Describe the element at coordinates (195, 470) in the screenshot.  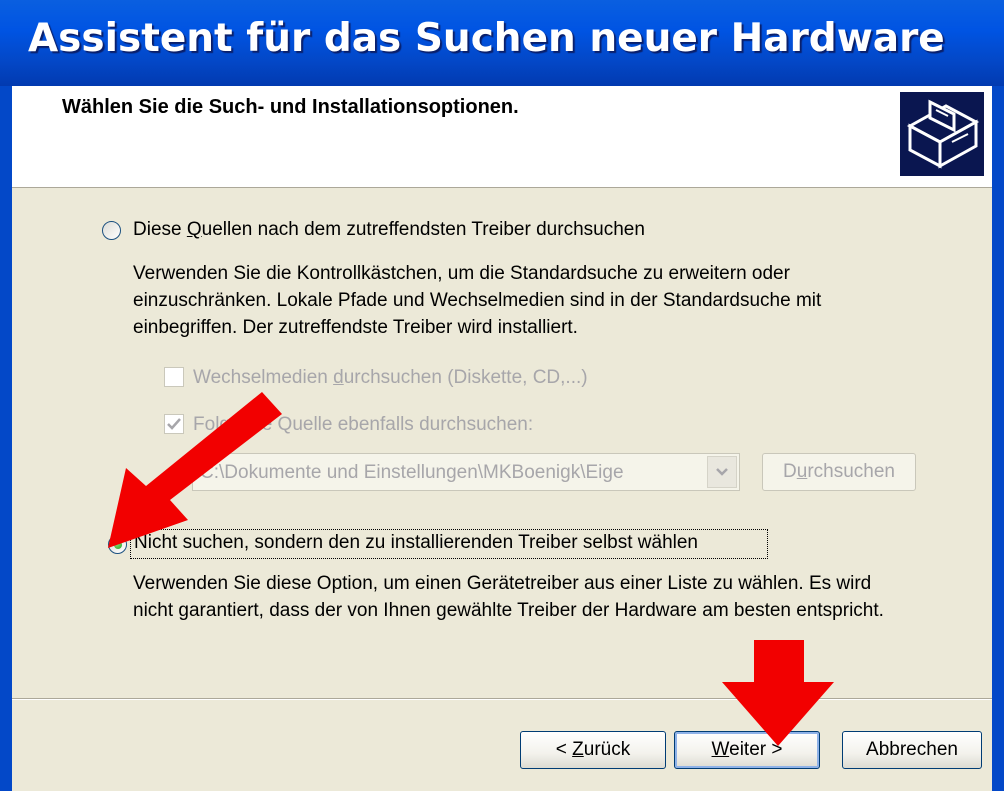
I see `red-arrow-to-manual-radio-icon` at that location.